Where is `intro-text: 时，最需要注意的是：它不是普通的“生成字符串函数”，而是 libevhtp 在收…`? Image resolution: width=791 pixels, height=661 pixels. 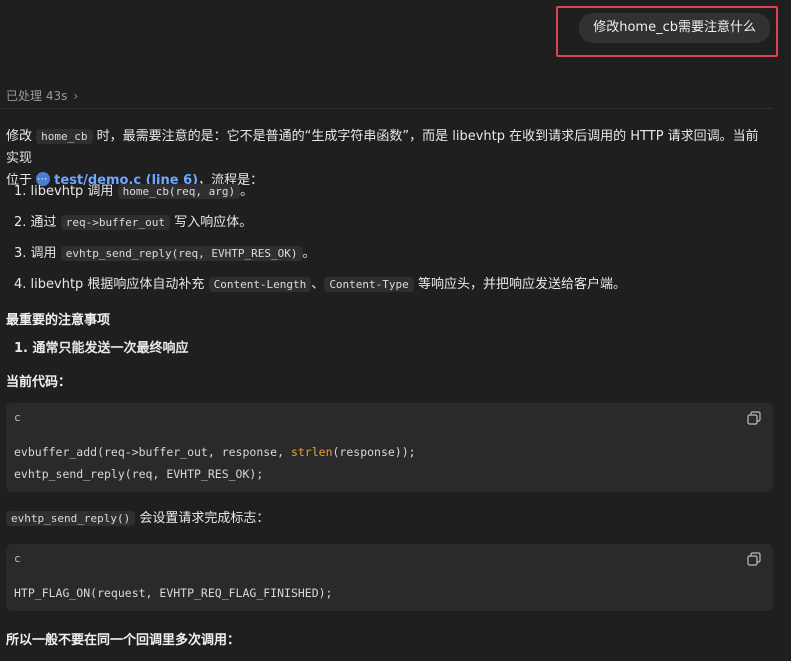 intro-text: 时，最需要注意的是：它不是普通的“生成字符串函数”，而是 libevhtp 在收… is located at coordinates (382, 147).